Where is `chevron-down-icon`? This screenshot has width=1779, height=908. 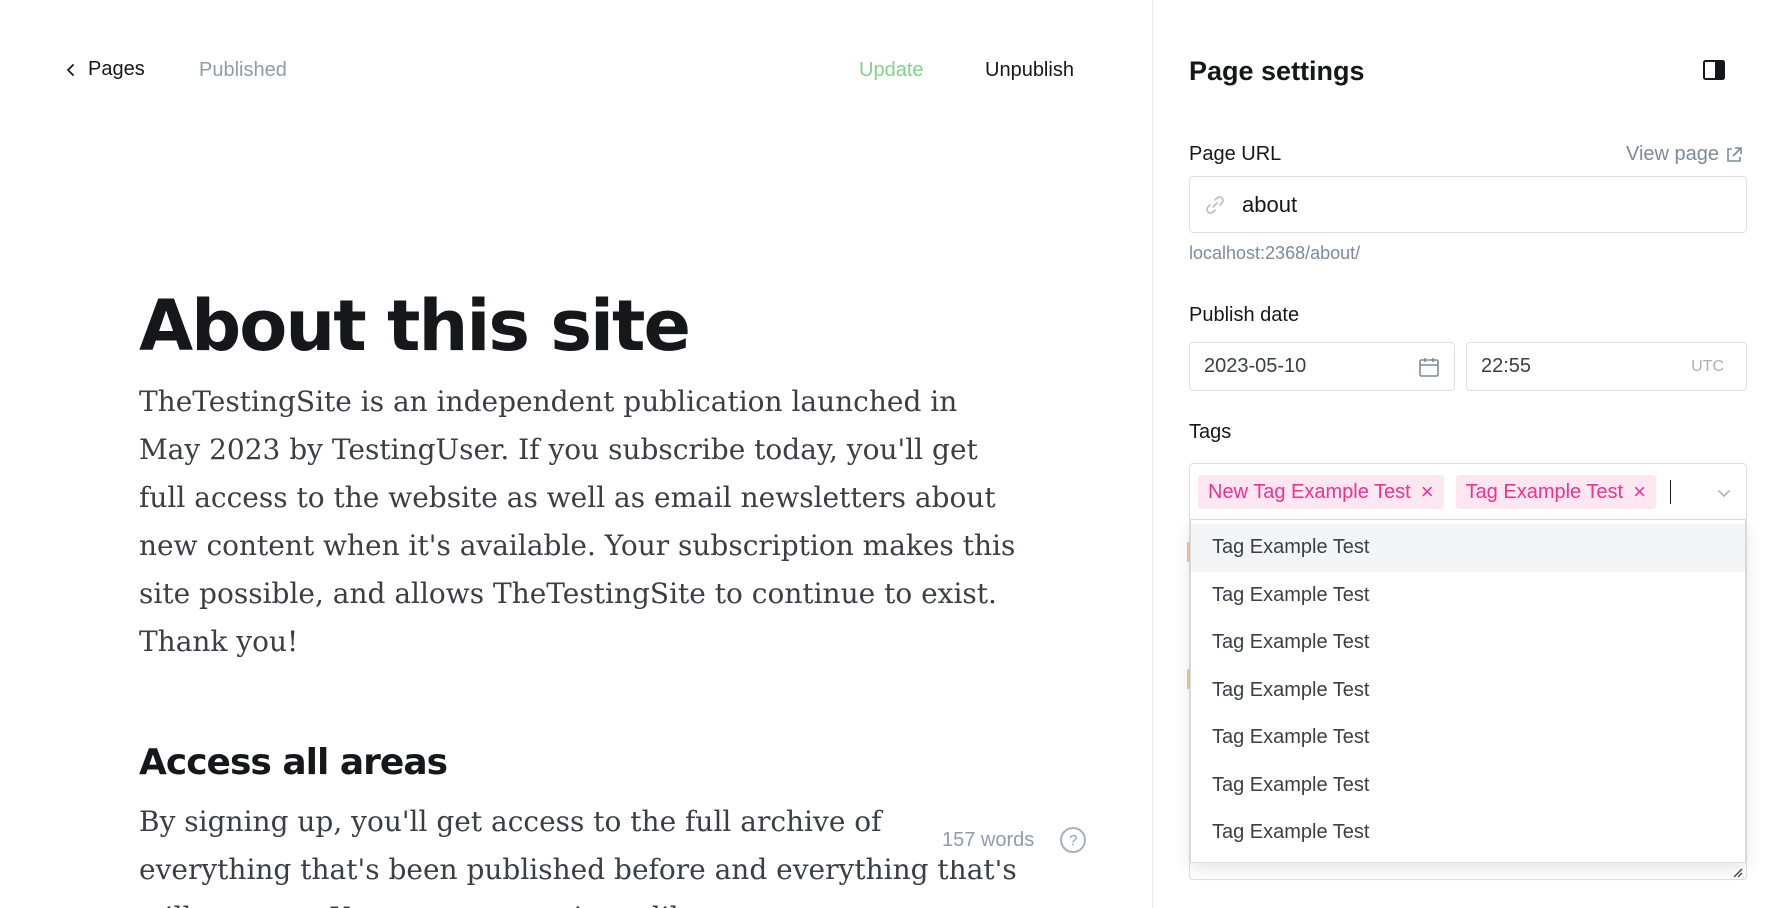
chevron-down-icon is located at coordinates (1724, 493).